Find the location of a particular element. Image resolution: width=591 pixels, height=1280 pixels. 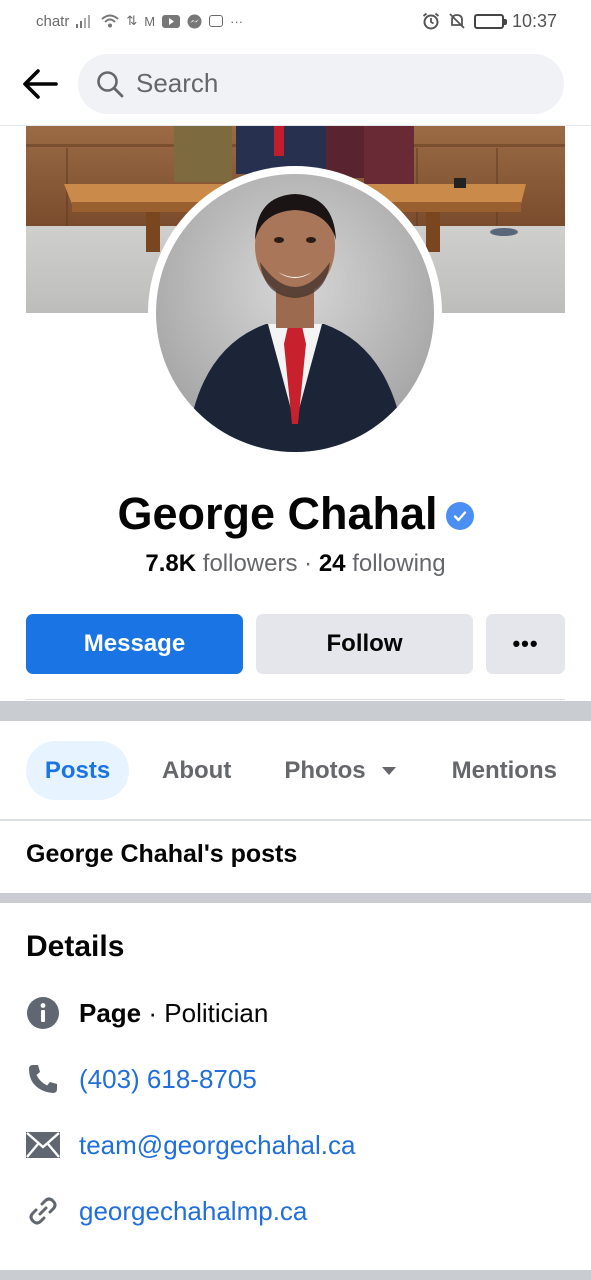

follow-button-label: Follow is located at coordinates (364, 643).